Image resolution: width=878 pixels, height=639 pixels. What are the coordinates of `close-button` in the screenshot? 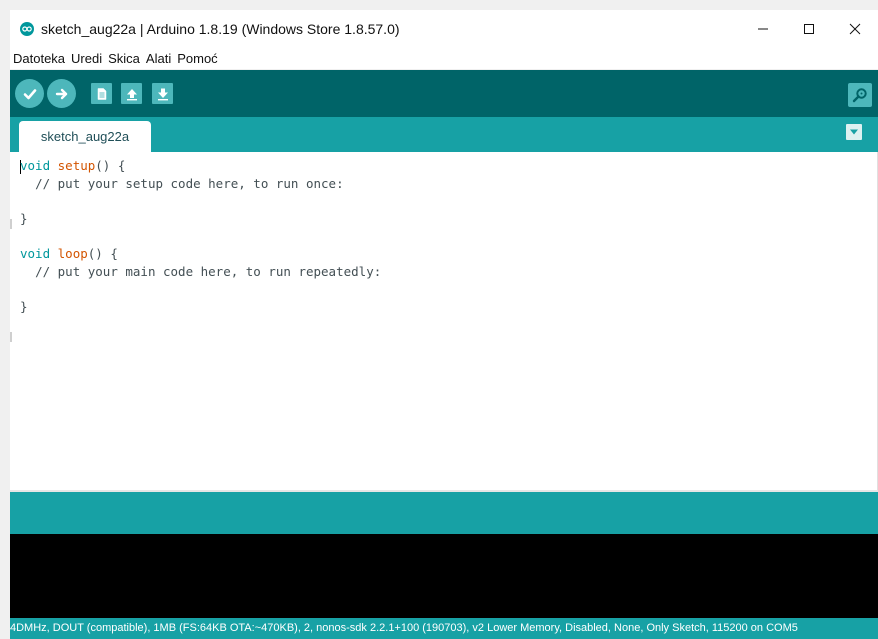 It's located at (855, 29).